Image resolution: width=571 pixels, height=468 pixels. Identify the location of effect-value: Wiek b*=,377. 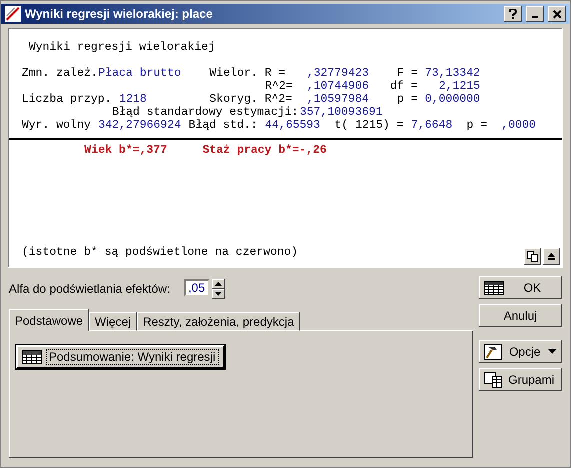
(126, 150).